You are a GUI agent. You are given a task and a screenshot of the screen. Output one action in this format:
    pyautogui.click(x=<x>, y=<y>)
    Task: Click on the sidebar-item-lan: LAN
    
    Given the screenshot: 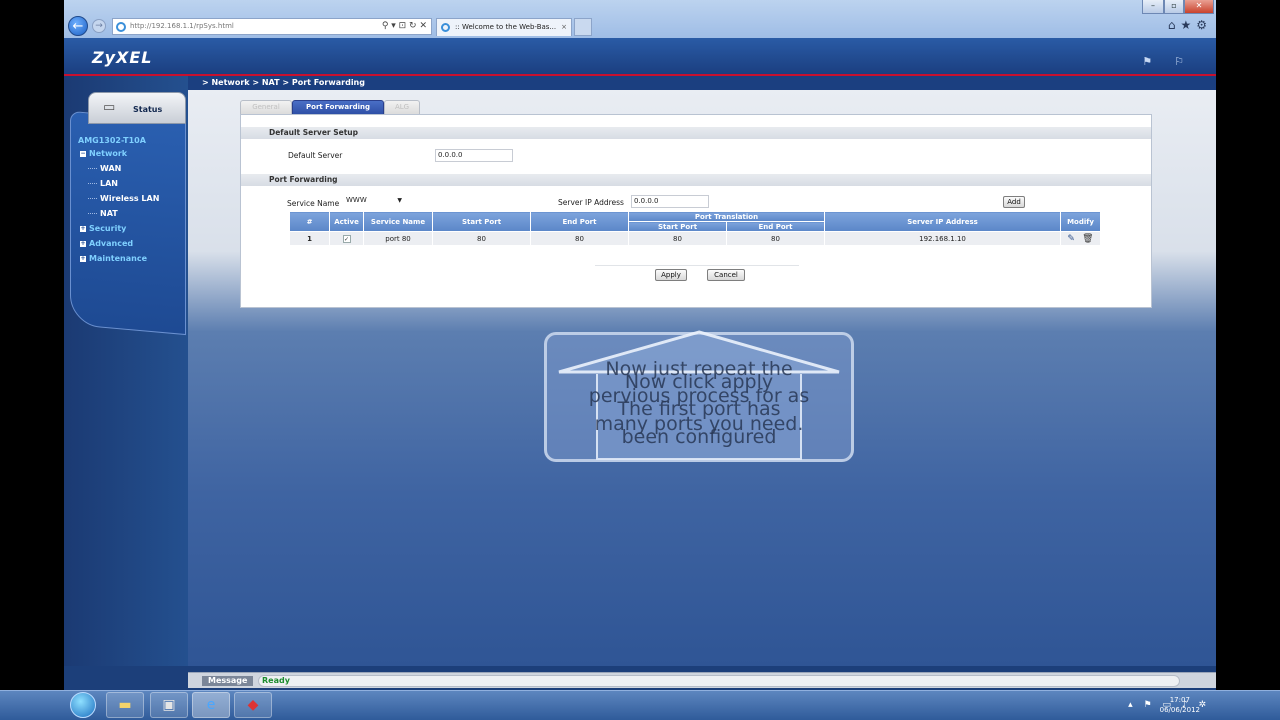 What is the action you would take?
    pyautogui.click(x=103, y=183)
    